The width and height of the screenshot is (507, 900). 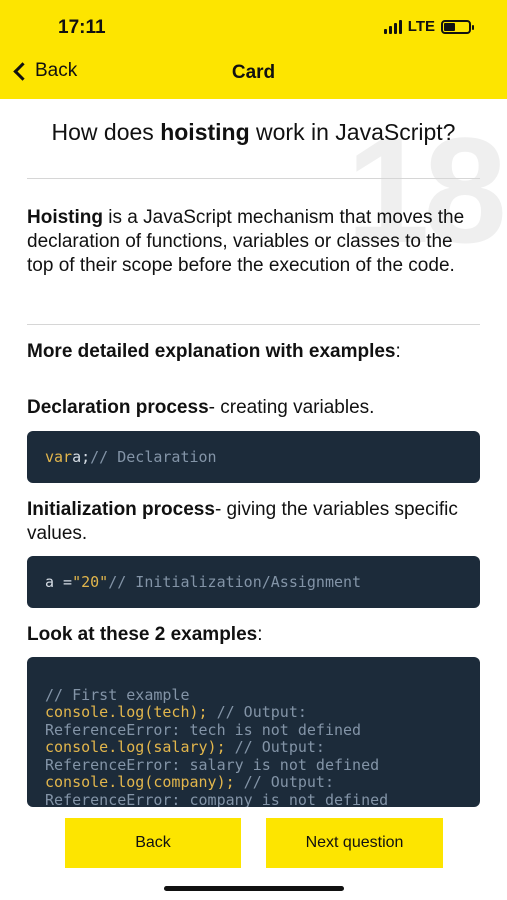 What do you see at coordinates (145, 634) in the screenshot?
I see `examples-heading: Look at these 2 examples:` at bounding box center [145, 634].